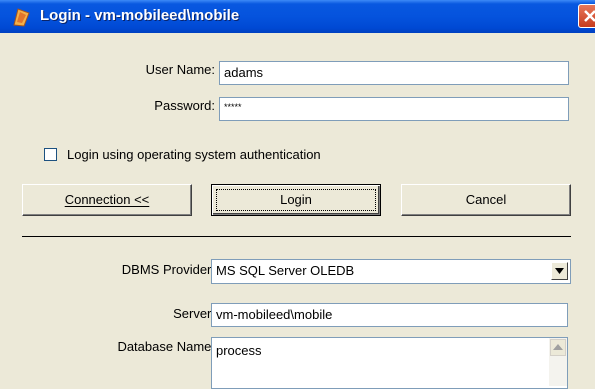 This screenshot has width=595, height=389. What do you see at coordinates (22, 17) in the screenshot?
I see `login-app-icon` at bounding box center [22, 17].